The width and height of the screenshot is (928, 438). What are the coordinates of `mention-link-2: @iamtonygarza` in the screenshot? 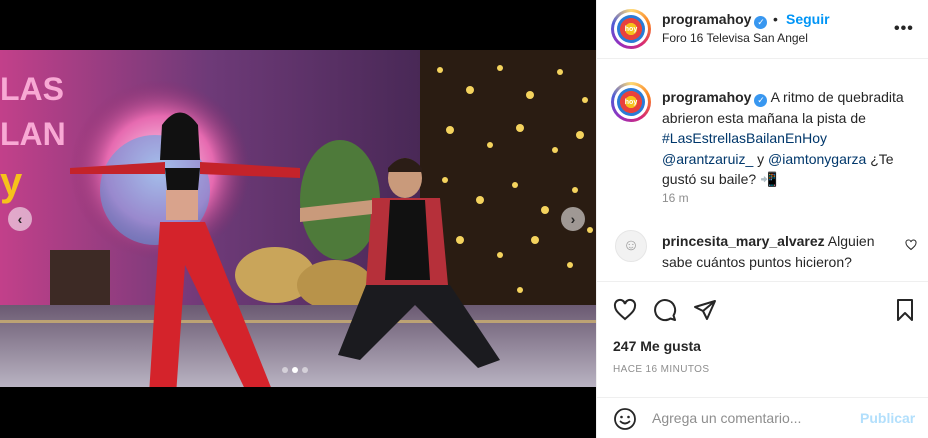 It's located at (817, 159).